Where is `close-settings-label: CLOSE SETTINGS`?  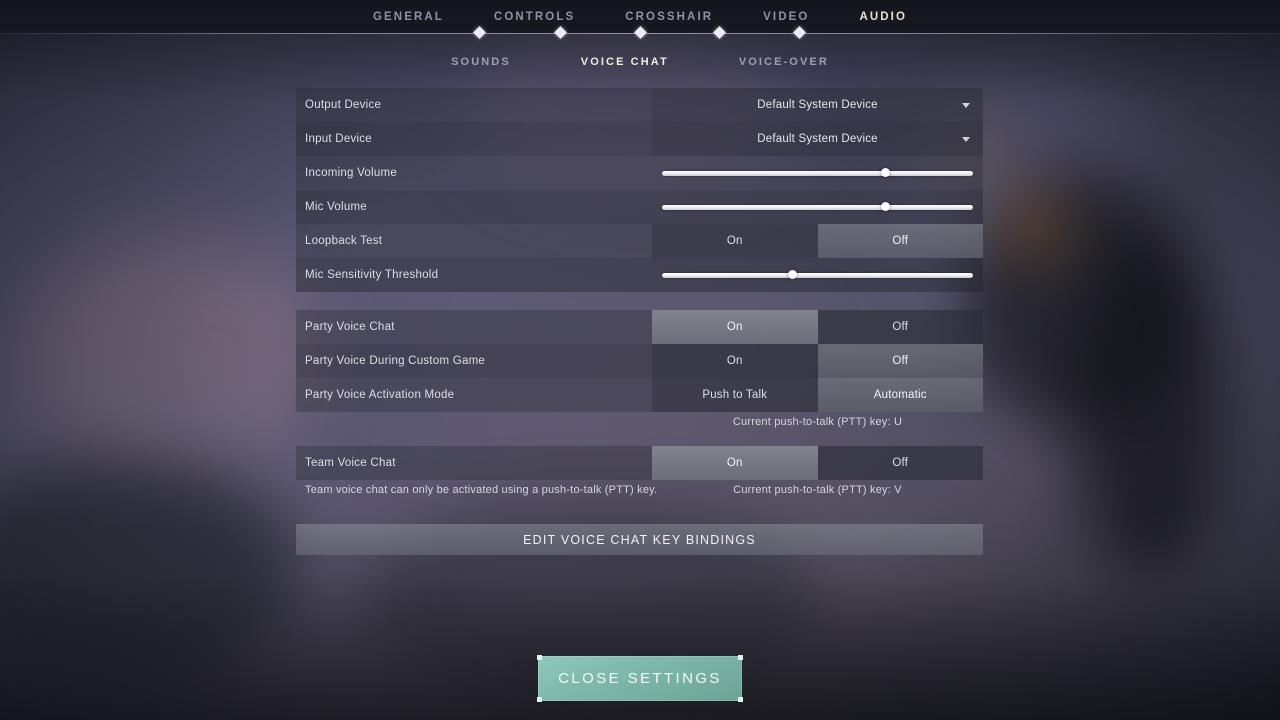
close-settings-label: CLOSE SETTINGS is located at coordinates (640, 678).